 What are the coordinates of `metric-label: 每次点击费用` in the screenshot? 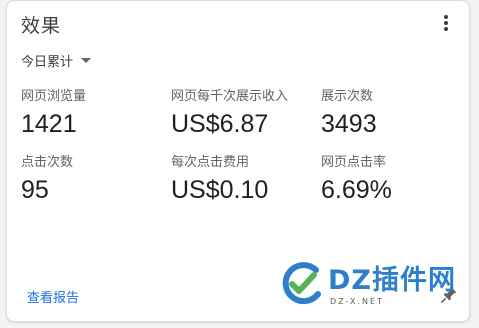 It's located at (210, 162).